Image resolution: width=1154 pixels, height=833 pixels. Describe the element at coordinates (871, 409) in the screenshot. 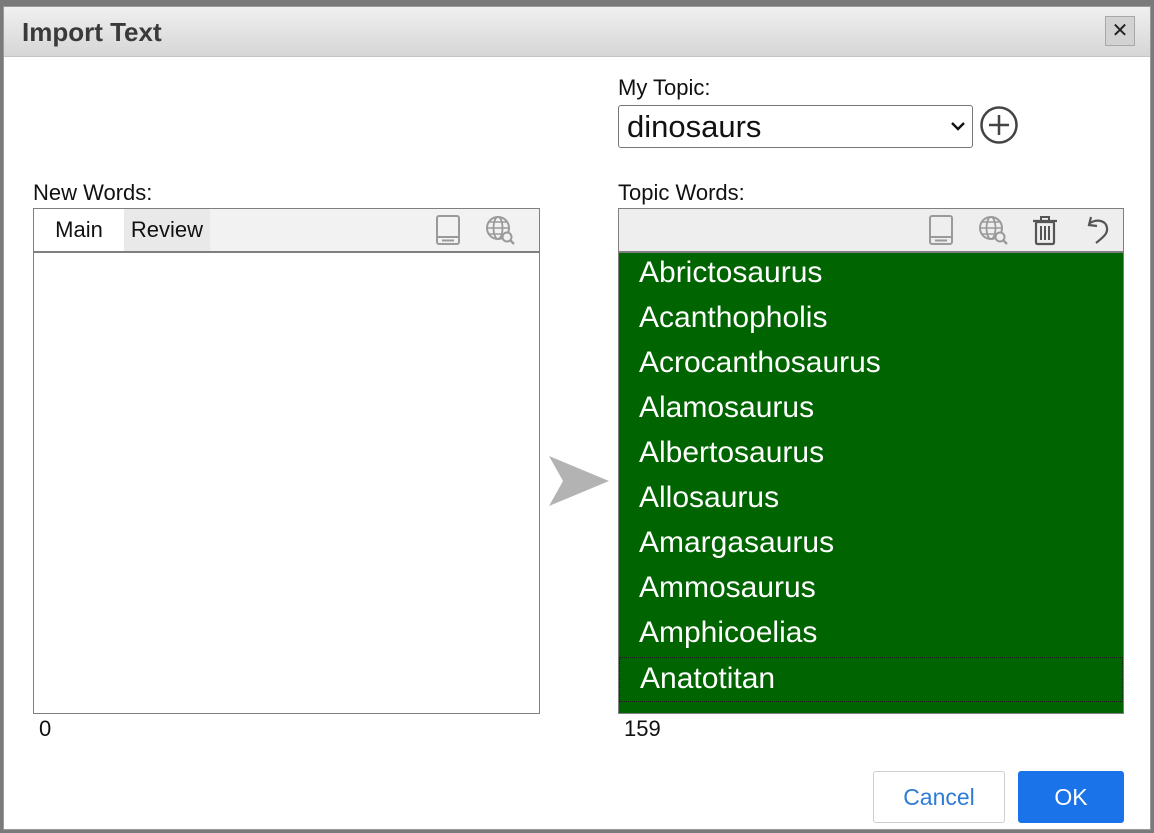

I see `topic-word-item: Alamosaurus` at that location.